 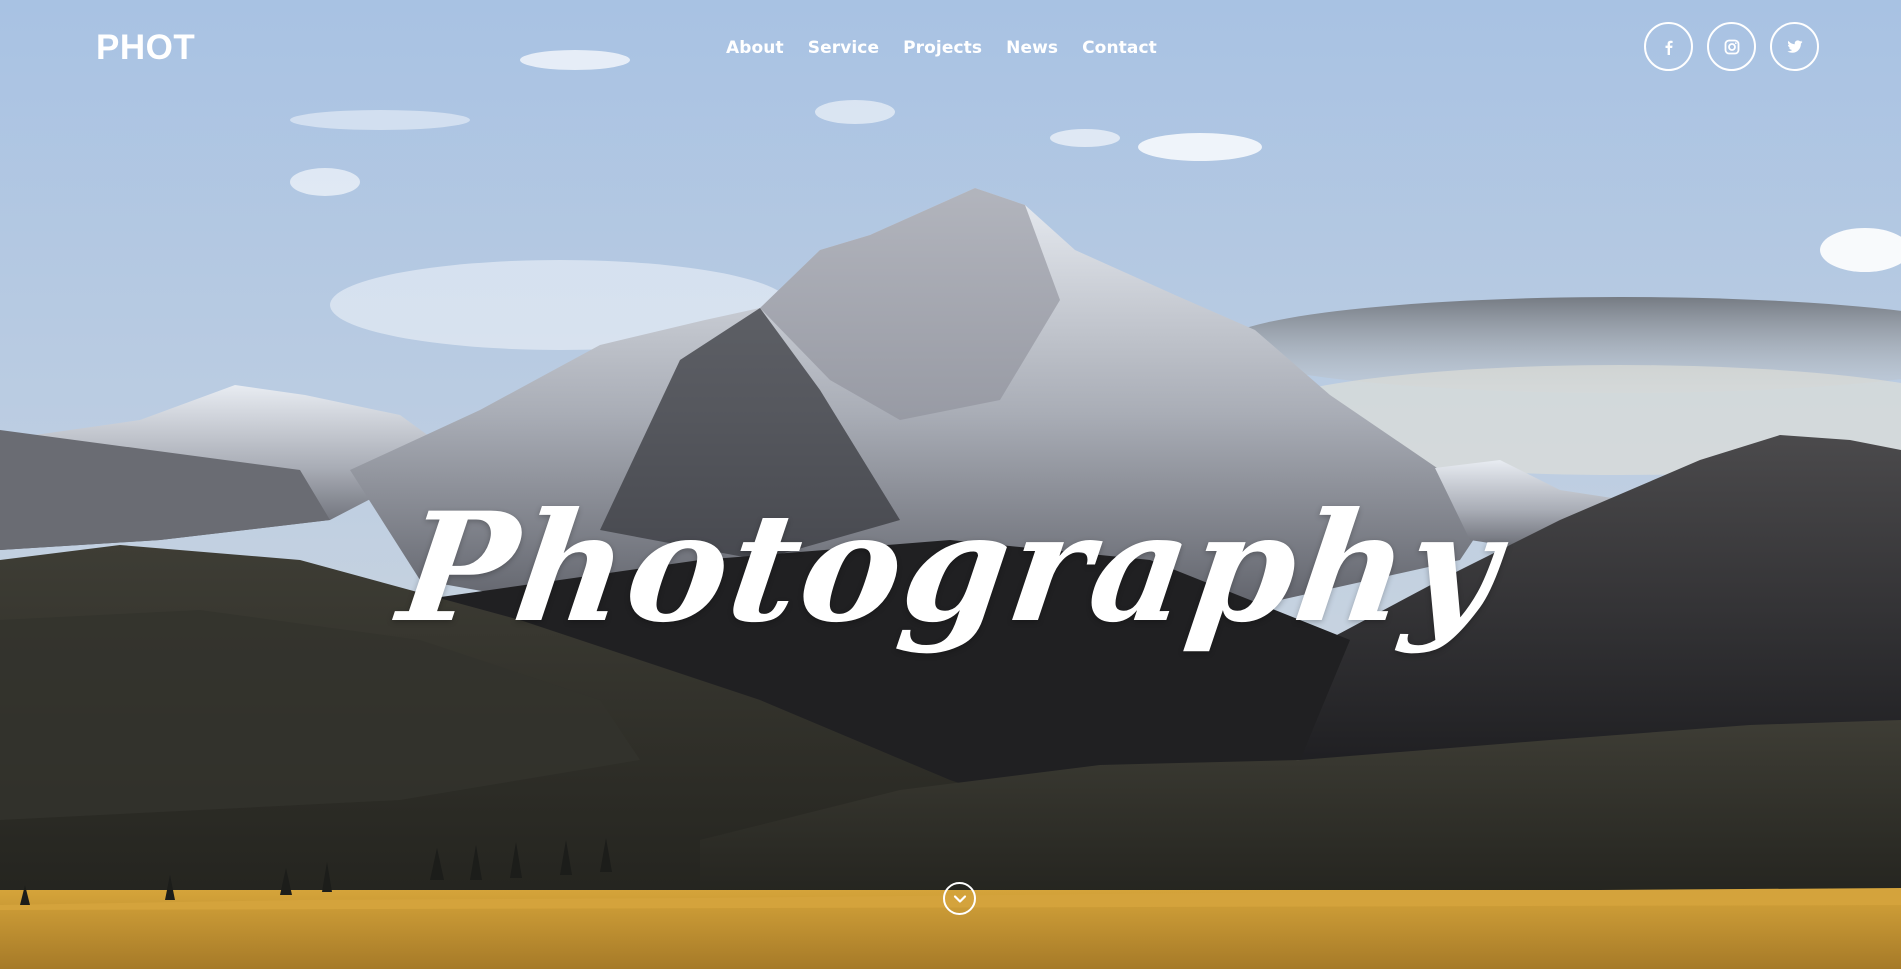 I want to click on facebook-icon, so click(x=1669, y=47).